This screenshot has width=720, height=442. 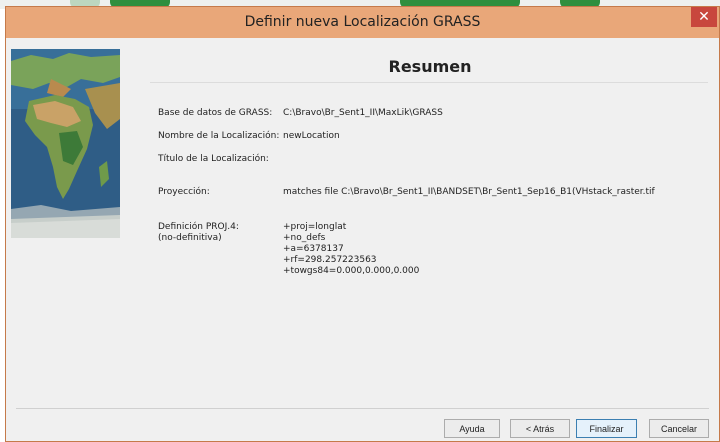 I want to click on proj4-label: Definición PROJ.4:, so click(x=198, y=227).